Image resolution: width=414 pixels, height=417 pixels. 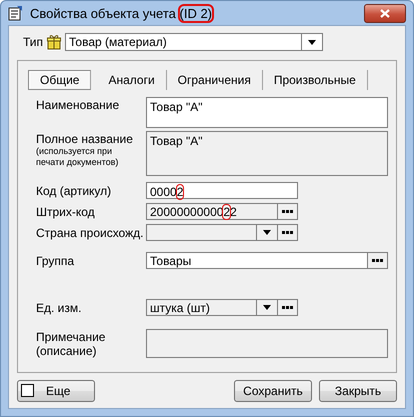 I want to click on tab: Произвольные, so click(x=315, y=80).